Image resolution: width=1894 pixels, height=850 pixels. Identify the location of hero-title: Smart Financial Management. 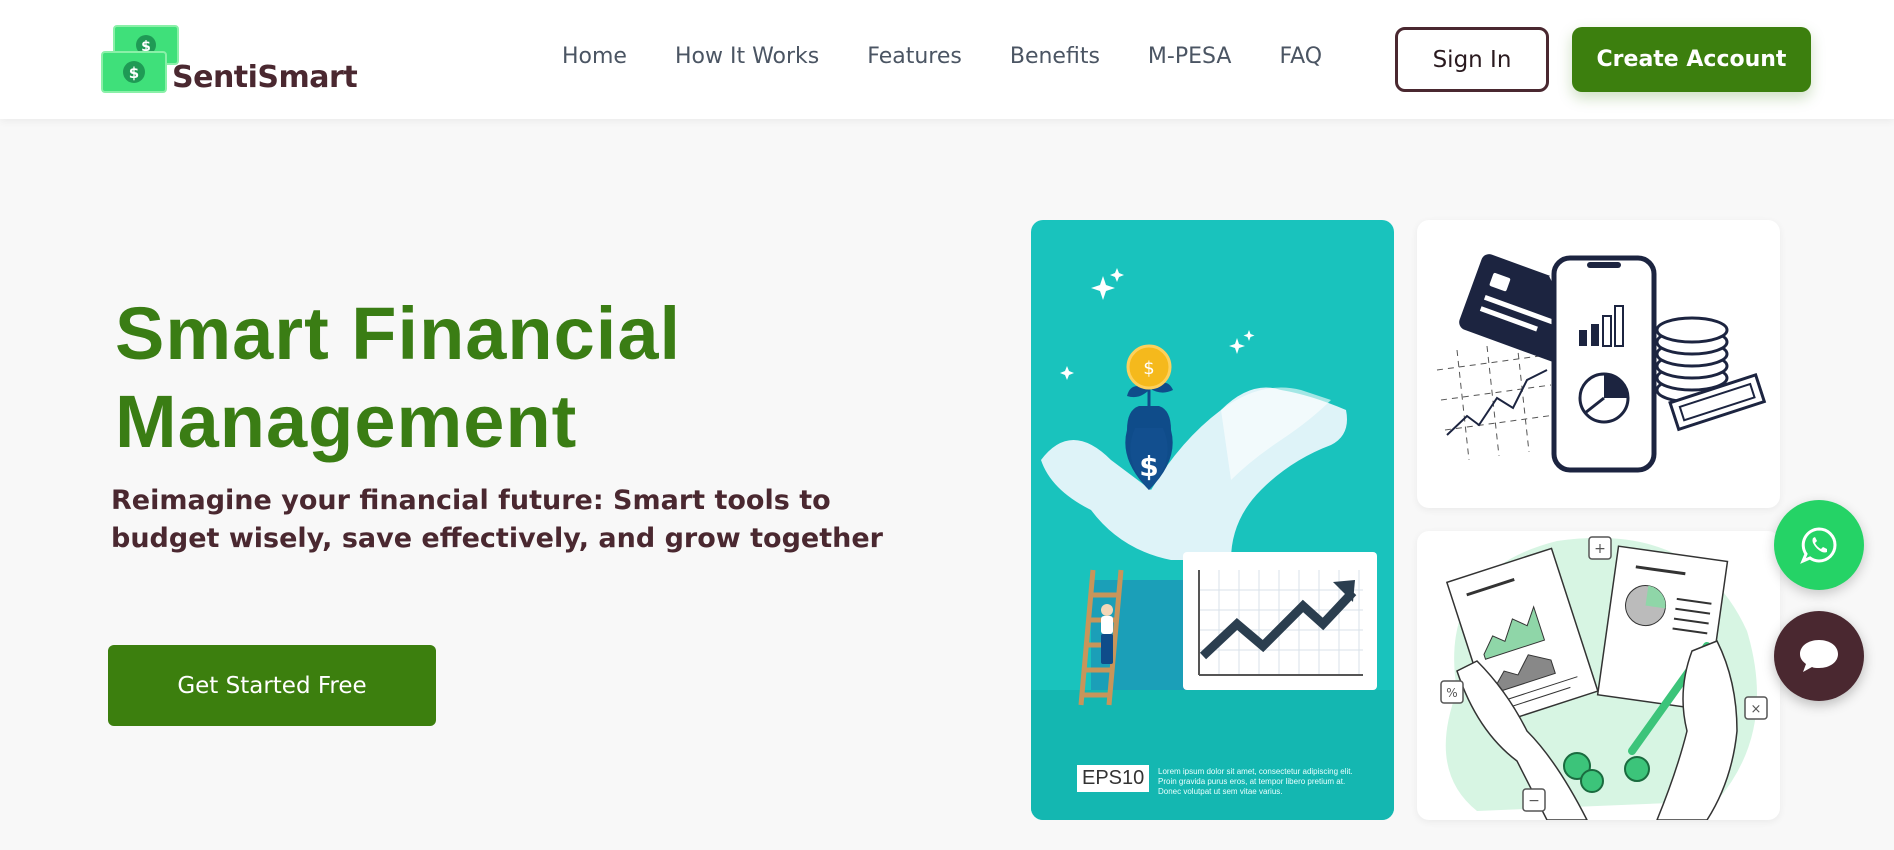
(475, 378).